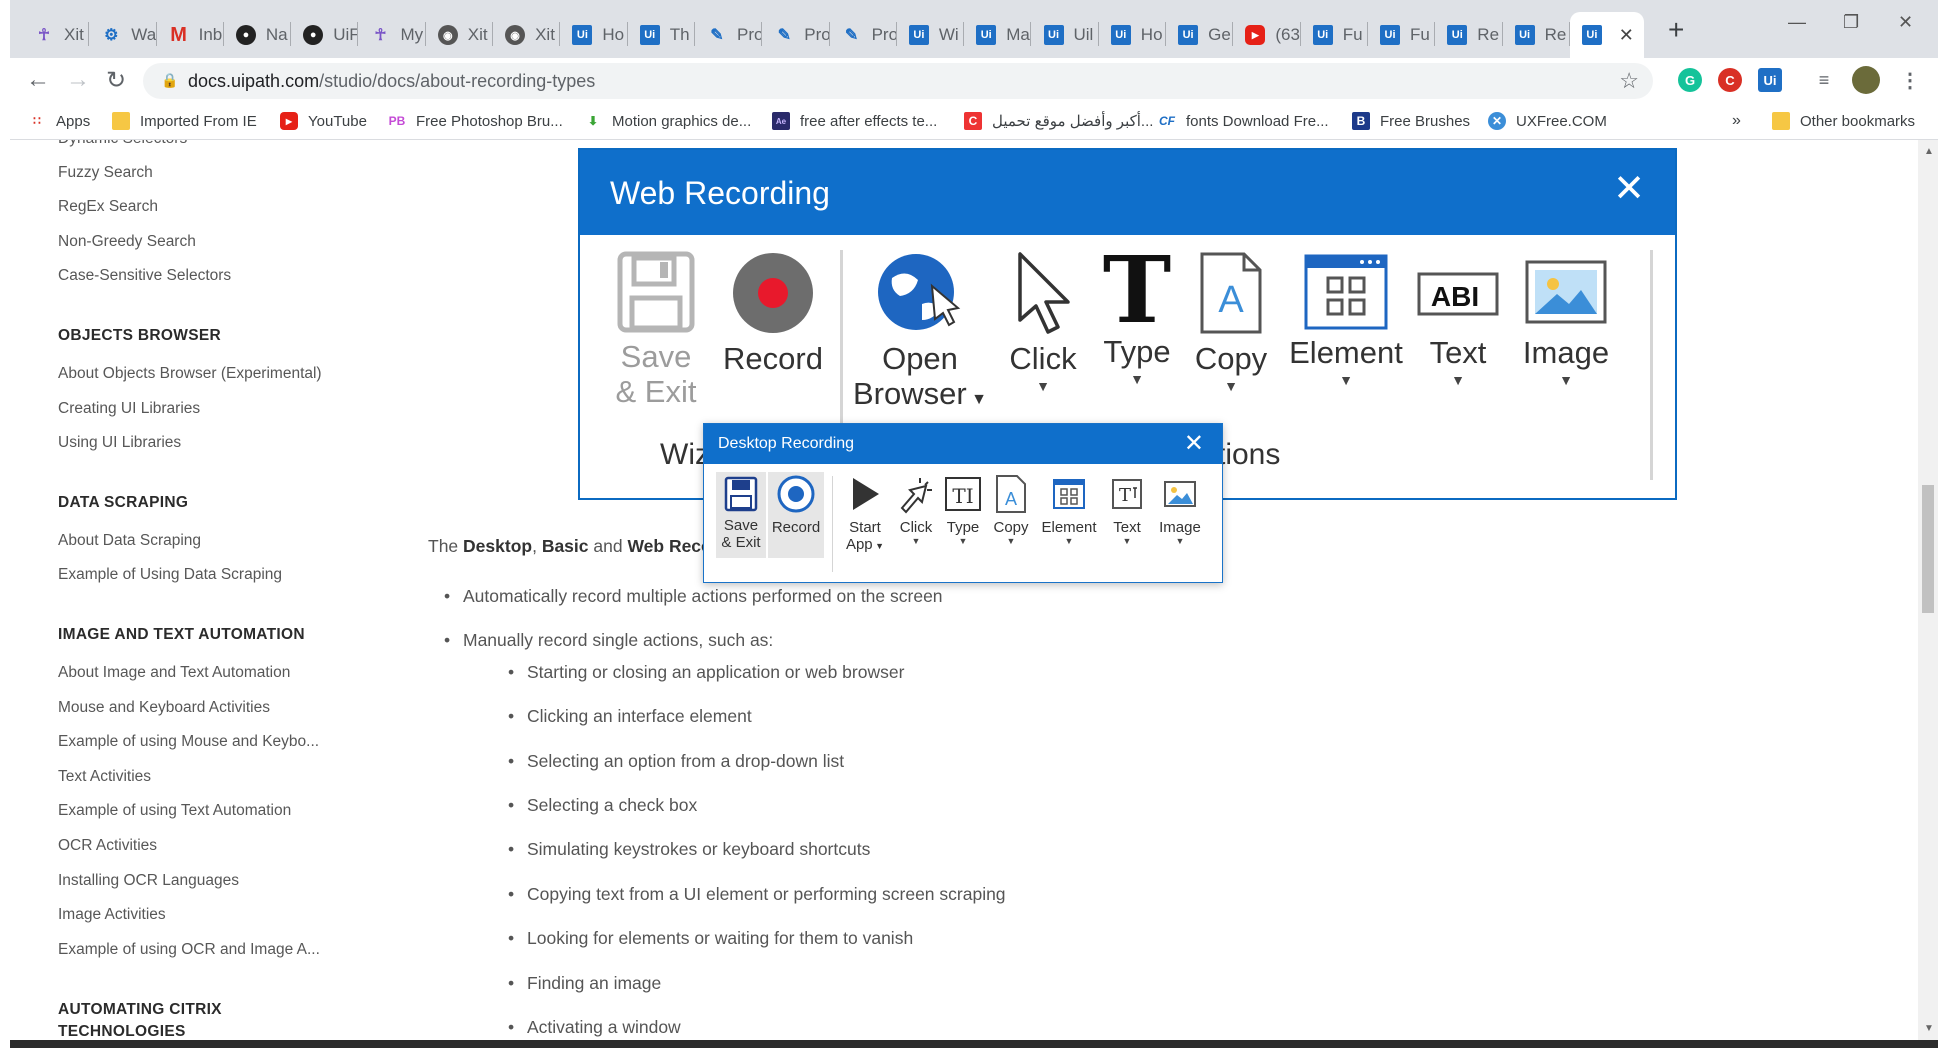 This screenshot has height=1048, width=1938. What do you see at coordinates (1929, 151) in the screenshot?
I see `scroll-up-arrow-icon: ▲` at bounding box center [1929, 151].